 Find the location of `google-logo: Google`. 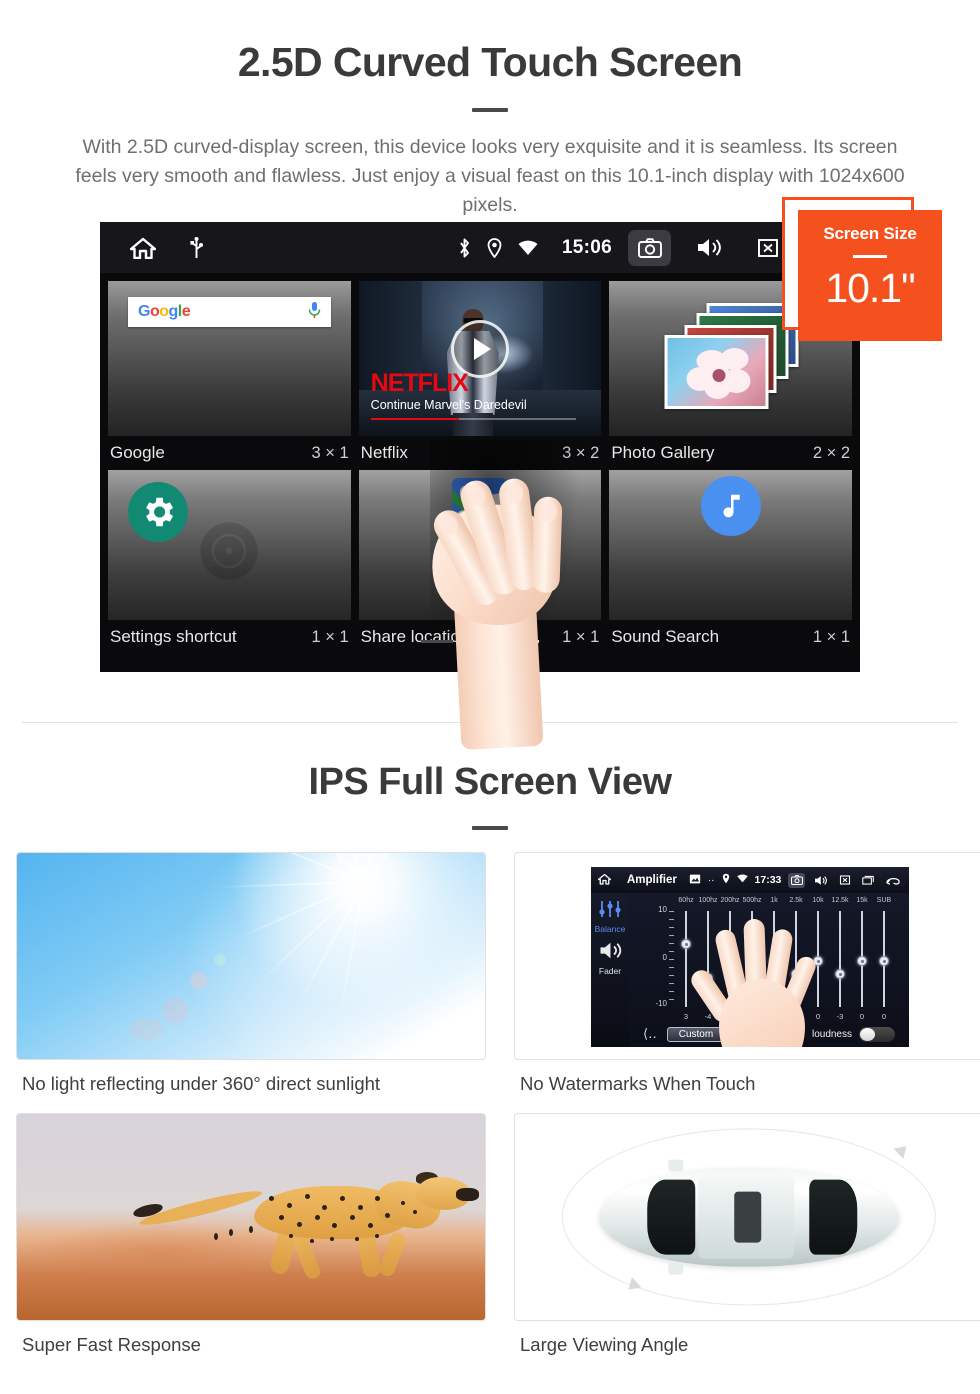

google-logo: Google is located at coordinates (164, 311).